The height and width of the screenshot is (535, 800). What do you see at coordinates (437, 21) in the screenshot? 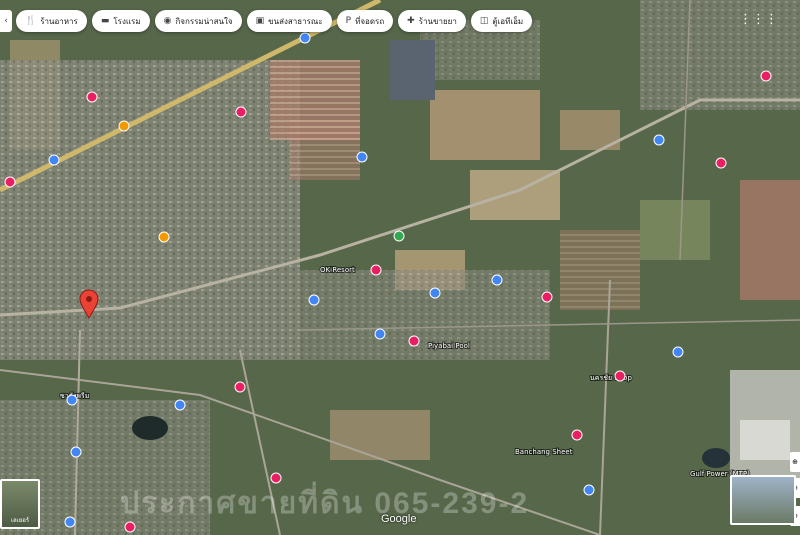
I see `chip-label: ร้านขายยา` at bounding box center [437, 21].